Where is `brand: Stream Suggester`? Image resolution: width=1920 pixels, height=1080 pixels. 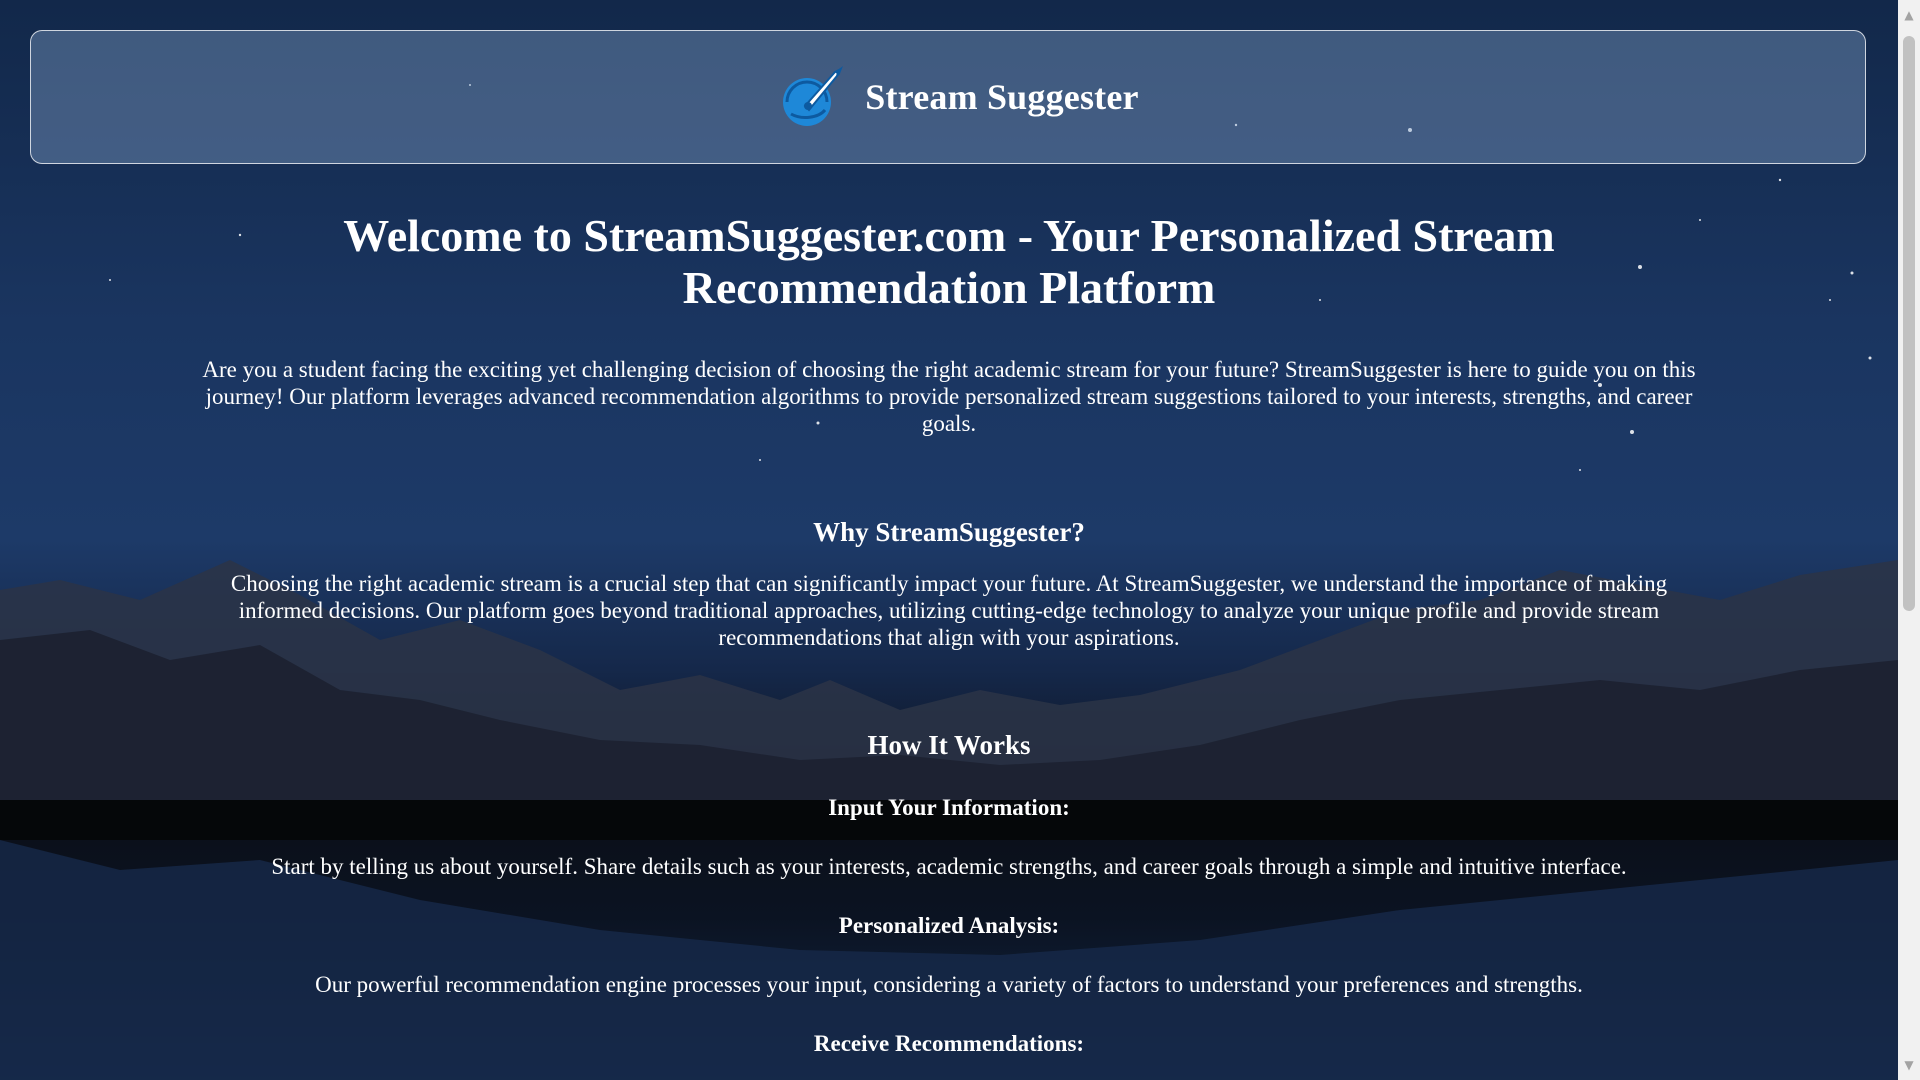
brand: Stream Suggester is located at coordinates (958, 97).